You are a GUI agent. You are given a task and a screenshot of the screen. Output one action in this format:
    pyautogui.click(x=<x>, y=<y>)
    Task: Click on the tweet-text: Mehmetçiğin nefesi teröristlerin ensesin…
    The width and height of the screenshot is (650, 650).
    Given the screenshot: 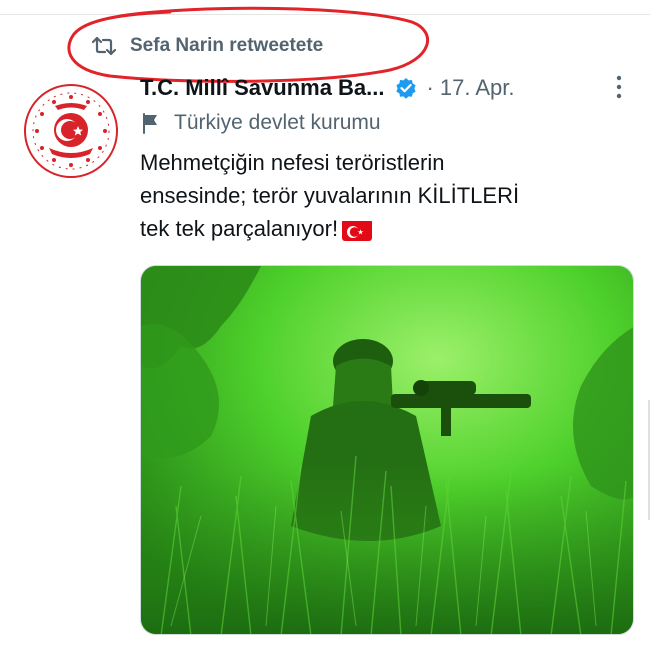 What is the action you would take?
    pyautogui.click(x=385, y=195)
    